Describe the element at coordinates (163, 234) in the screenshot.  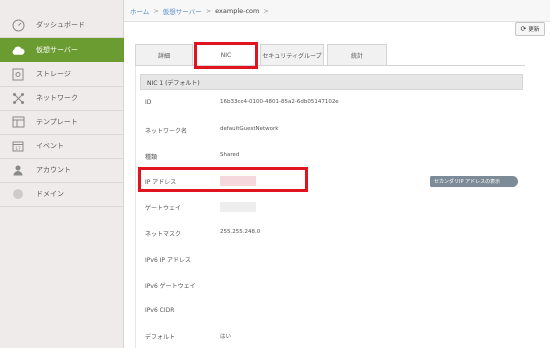
I see `detail-label-netmask: ネットマスク` at that location.